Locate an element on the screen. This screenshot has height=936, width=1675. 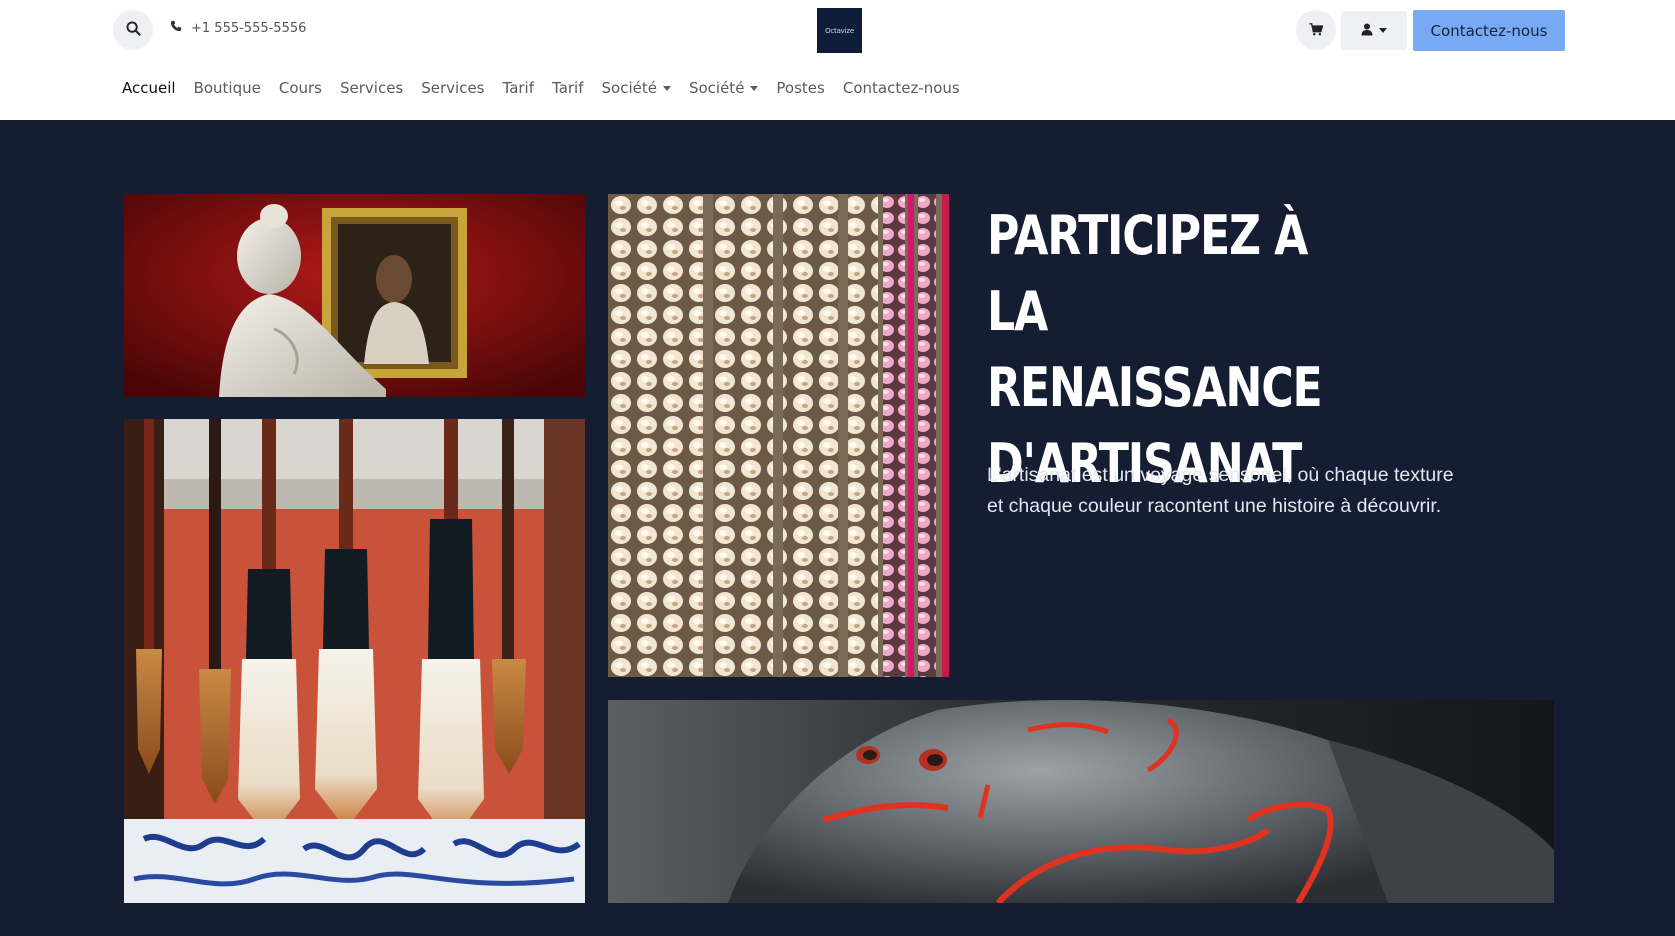
nav-item-services-2: Services is located at coordinates (452, 88).